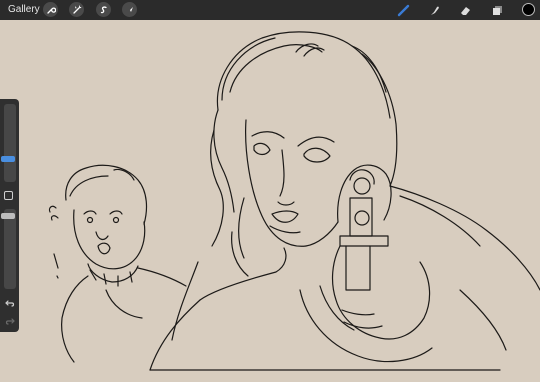  Describe the element at coordinates (434, 10) in the screenshot. I see `smudge-icon` at that location.